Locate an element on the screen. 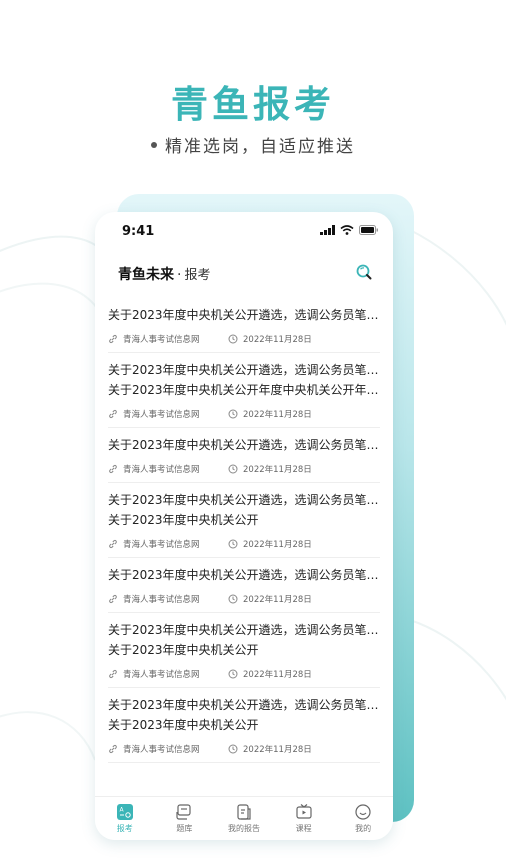 This screenshot has width=506, height=858. search-icon is located at coordinates (364, 272).